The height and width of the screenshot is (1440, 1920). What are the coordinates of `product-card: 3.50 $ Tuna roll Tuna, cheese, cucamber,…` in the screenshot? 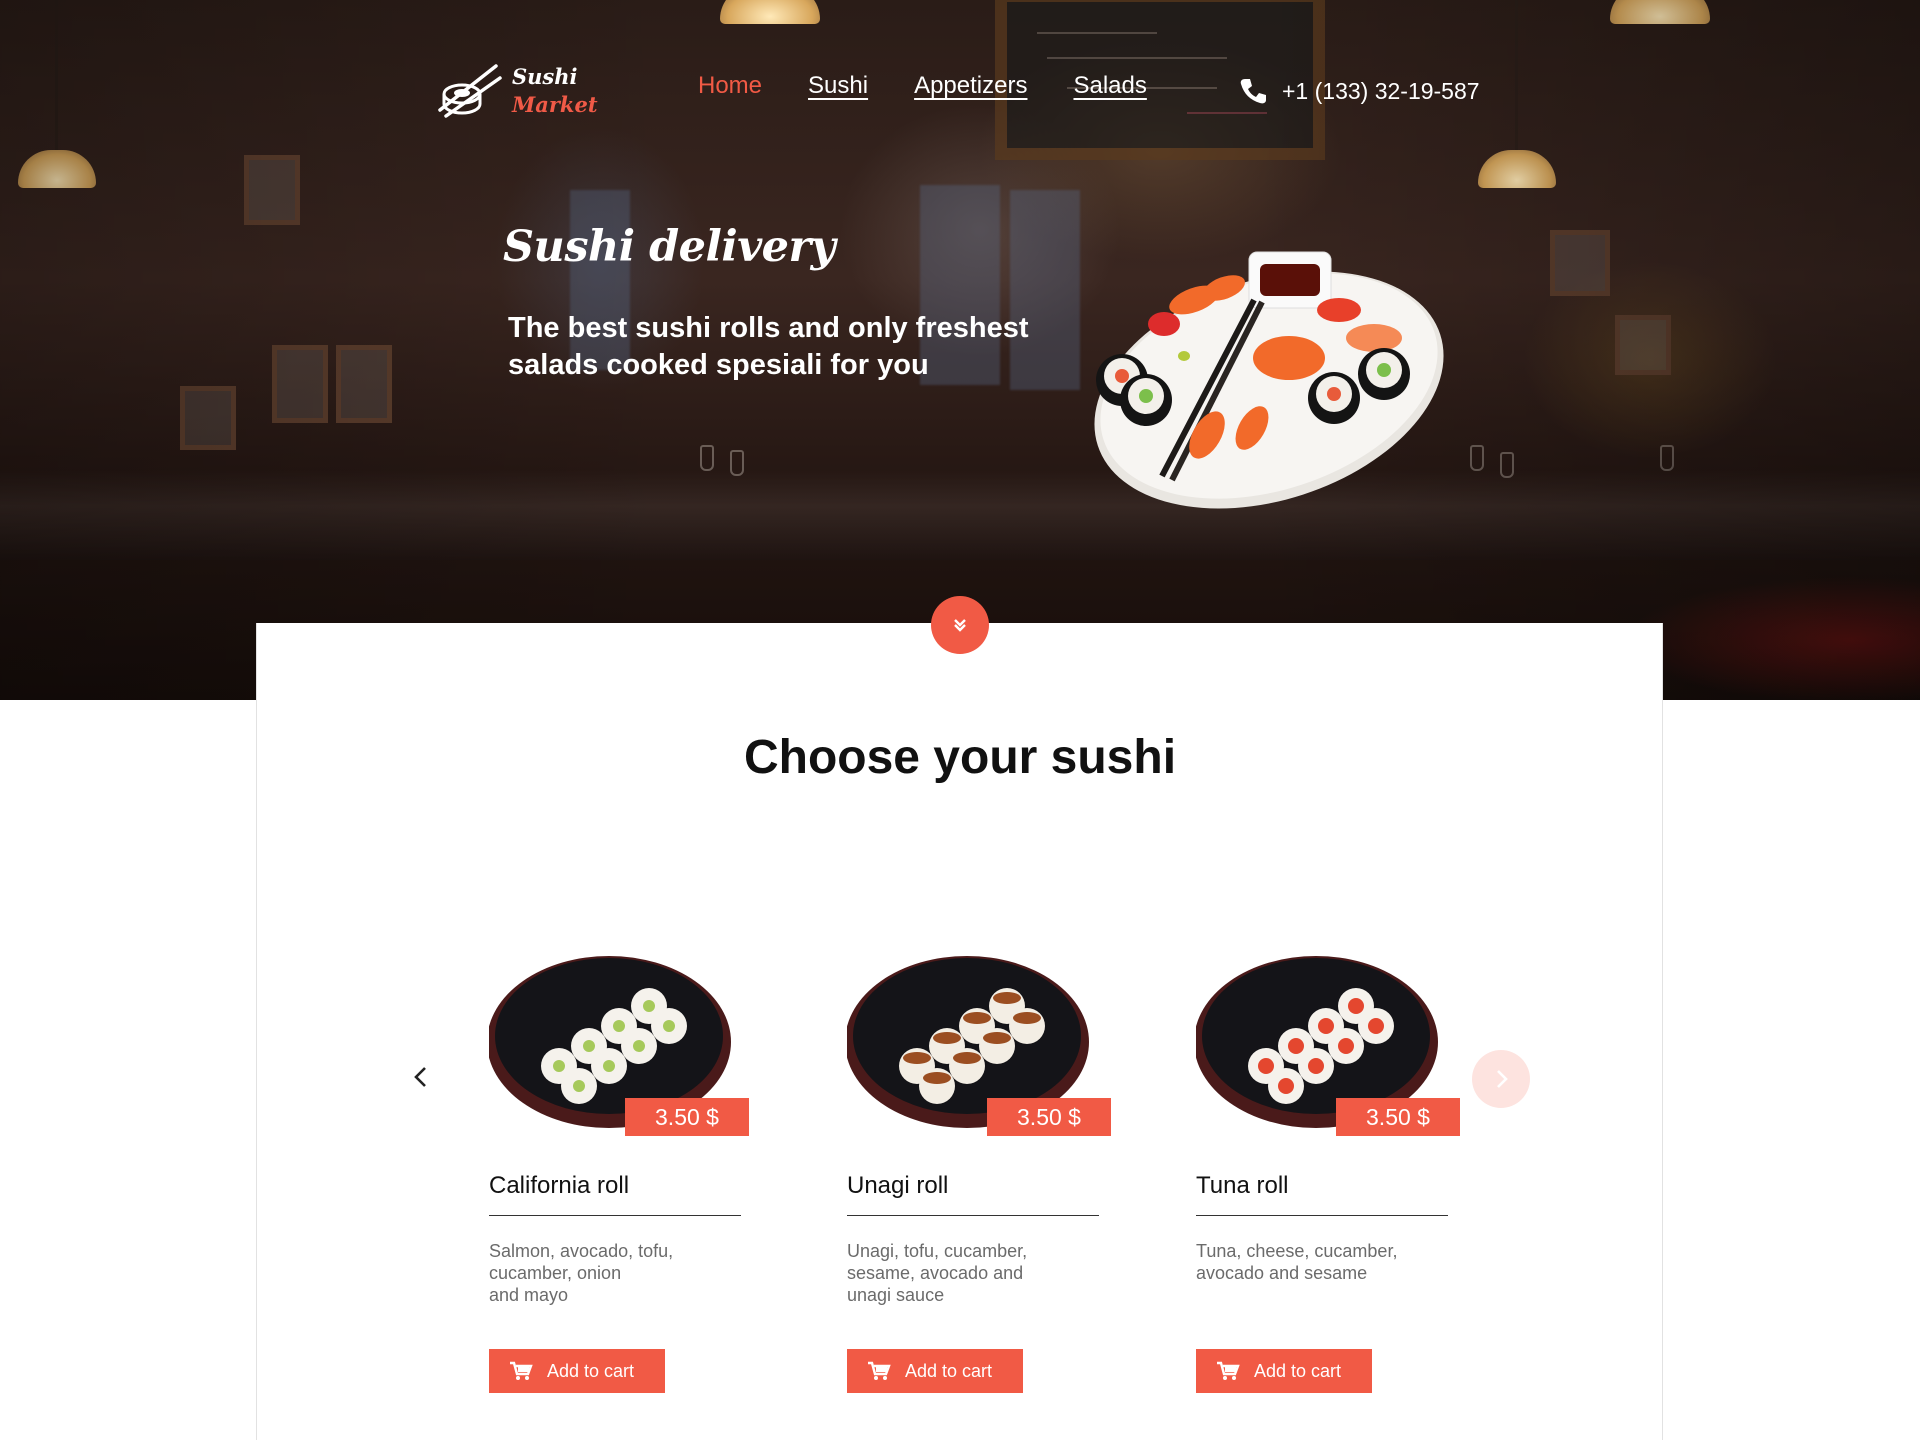 It's located at (1331, 1170).